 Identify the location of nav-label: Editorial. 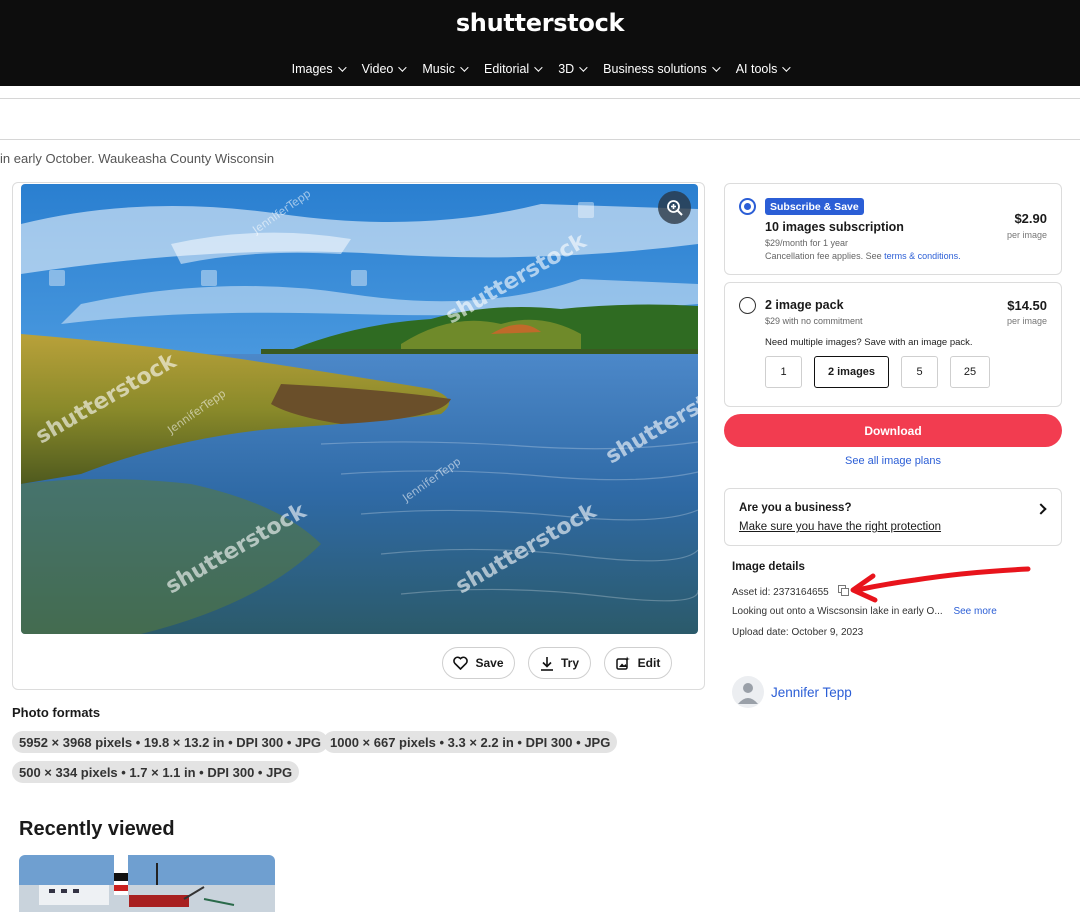
(507, 69).